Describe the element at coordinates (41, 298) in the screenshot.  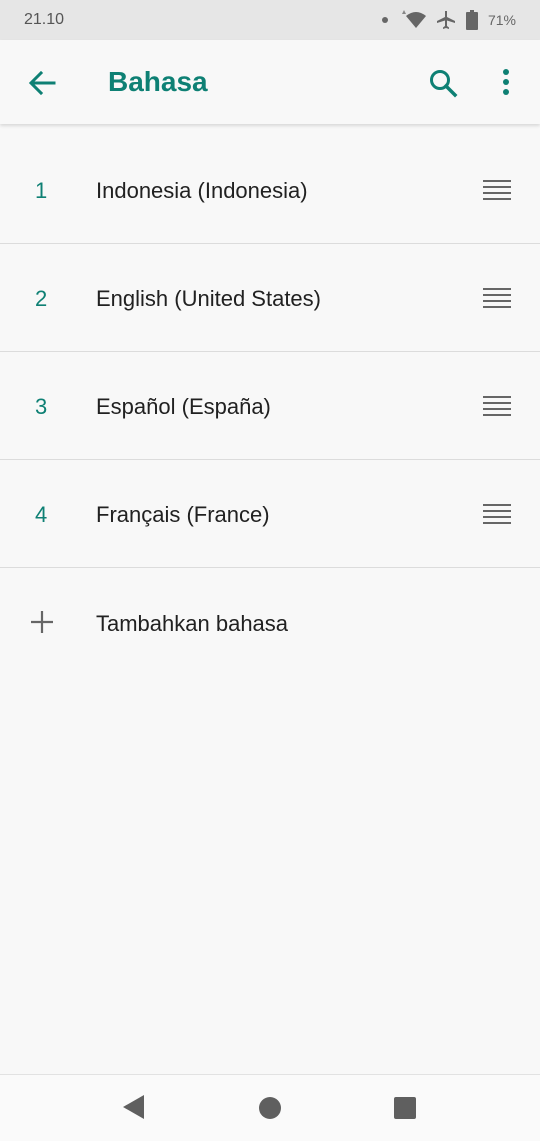
I see `language-index: 2` at that location.